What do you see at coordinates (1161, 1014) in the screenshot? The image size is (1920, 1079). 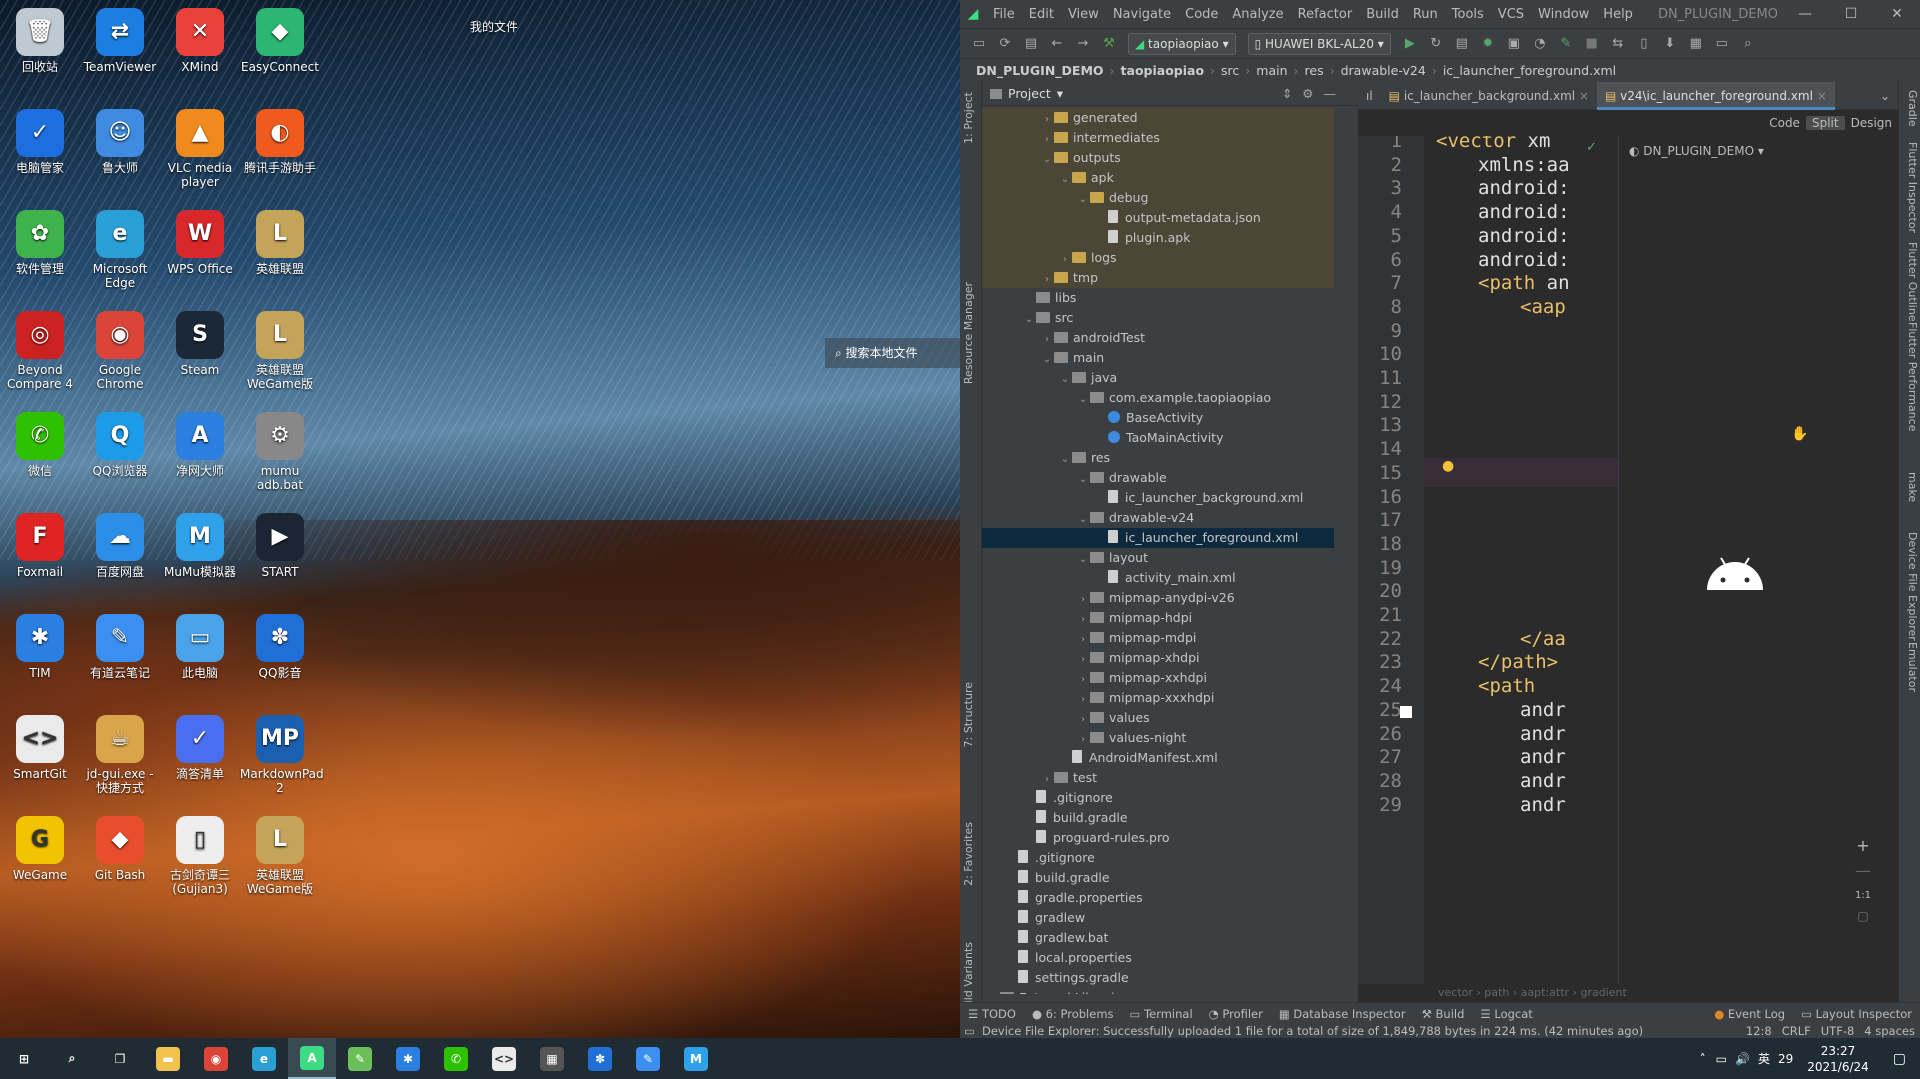 I see `tool-window-button: ▭ Terminal` at bounding box center [1161, 1014].